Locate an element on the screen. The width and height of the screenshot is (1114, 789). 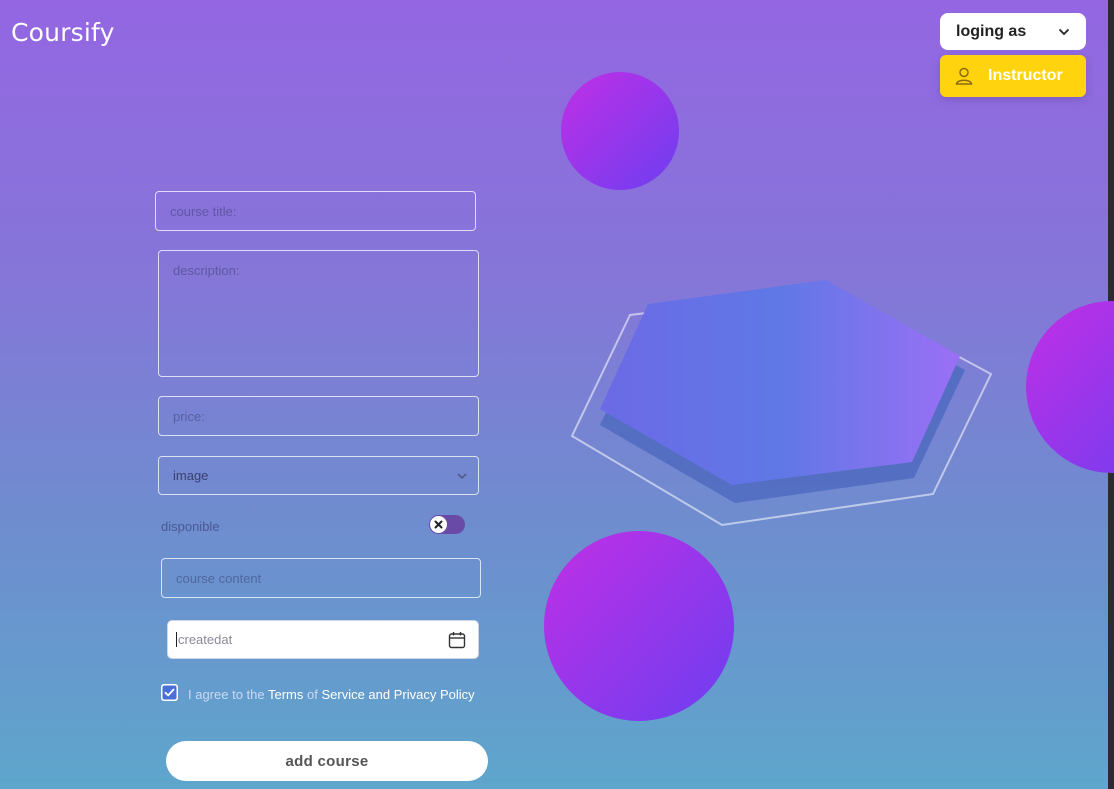
user-icon is located at coordinates (964, 76).